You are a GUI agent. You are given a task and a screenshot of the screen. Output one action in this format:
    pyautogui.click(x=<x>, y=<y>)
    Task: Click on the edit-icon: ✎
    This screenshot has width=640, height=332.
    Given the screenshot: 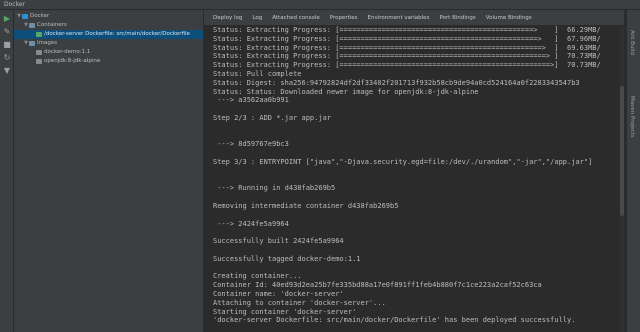 What is the action you would take?
    pyautogui.click(x=7, y=31)
    